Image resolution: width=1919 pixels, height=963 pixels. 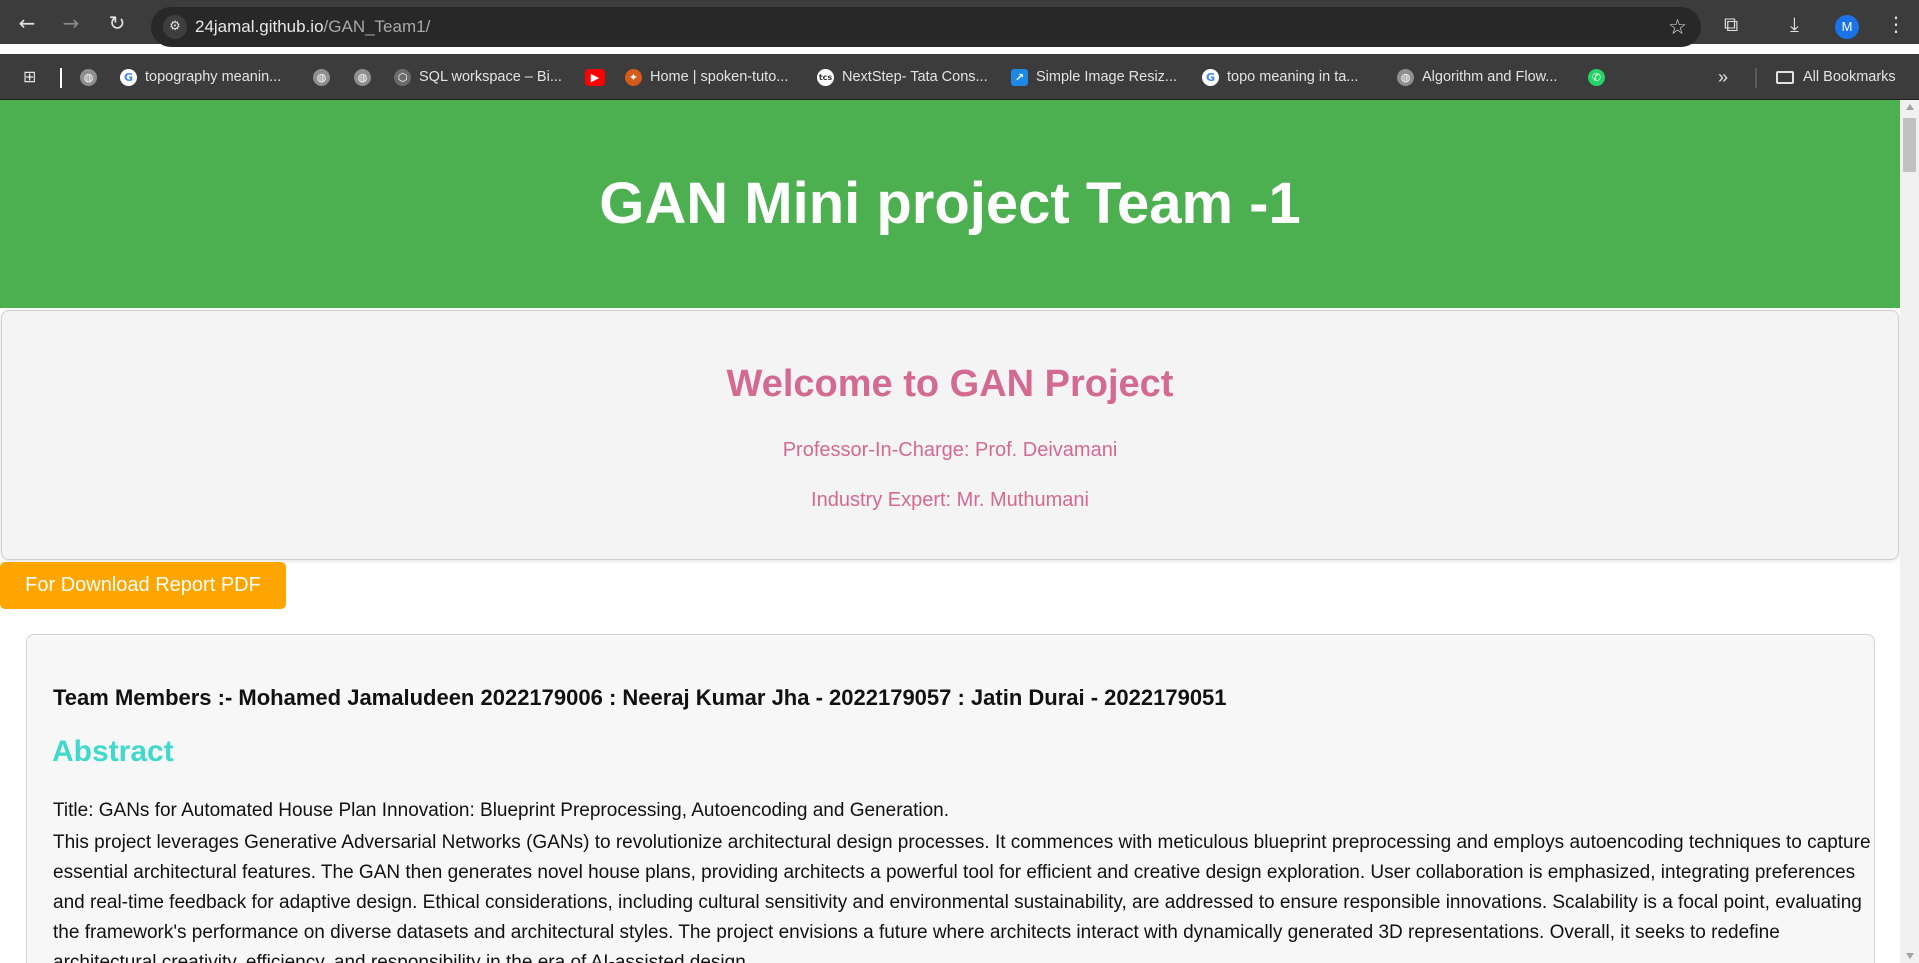 What do you see at coordinates (1909, 531) in the screenshot?
I see `page-scrollbar` at bounding box center [1909, 531].